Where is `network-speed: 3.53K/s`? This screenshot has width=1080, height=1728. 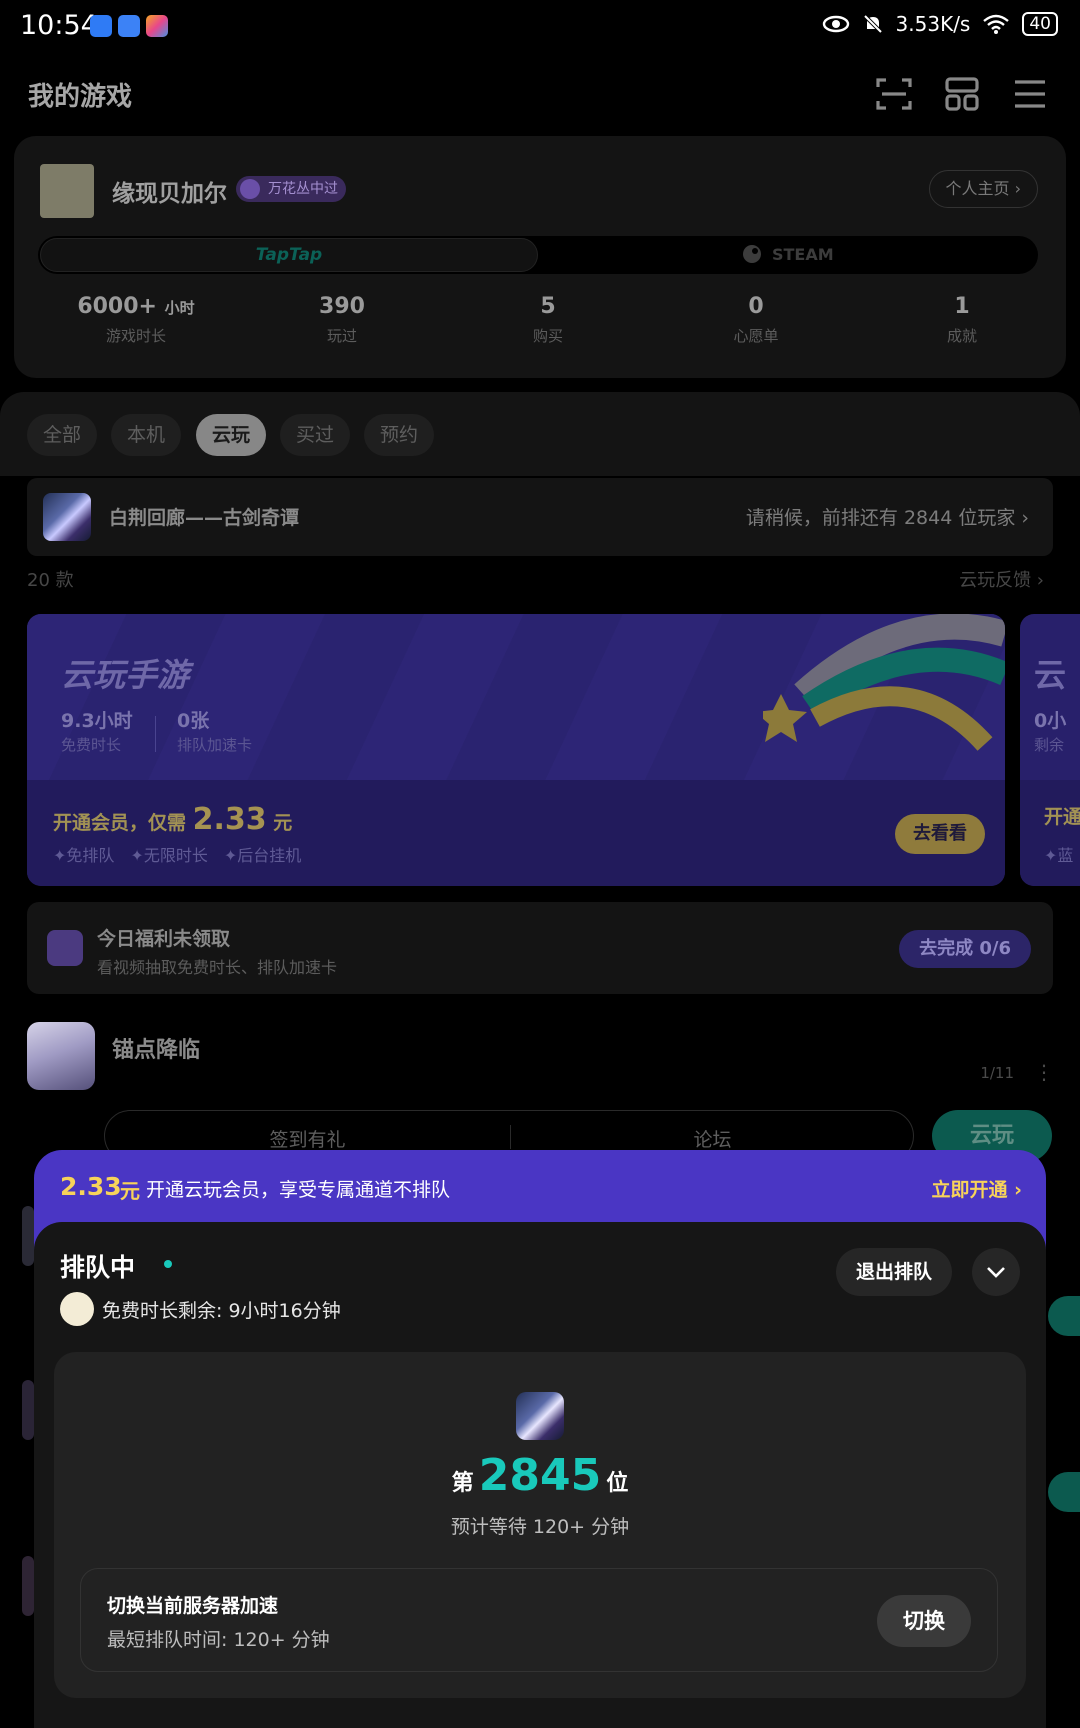
network-speed: 3.53K/s is located at coordinates (933, 24).